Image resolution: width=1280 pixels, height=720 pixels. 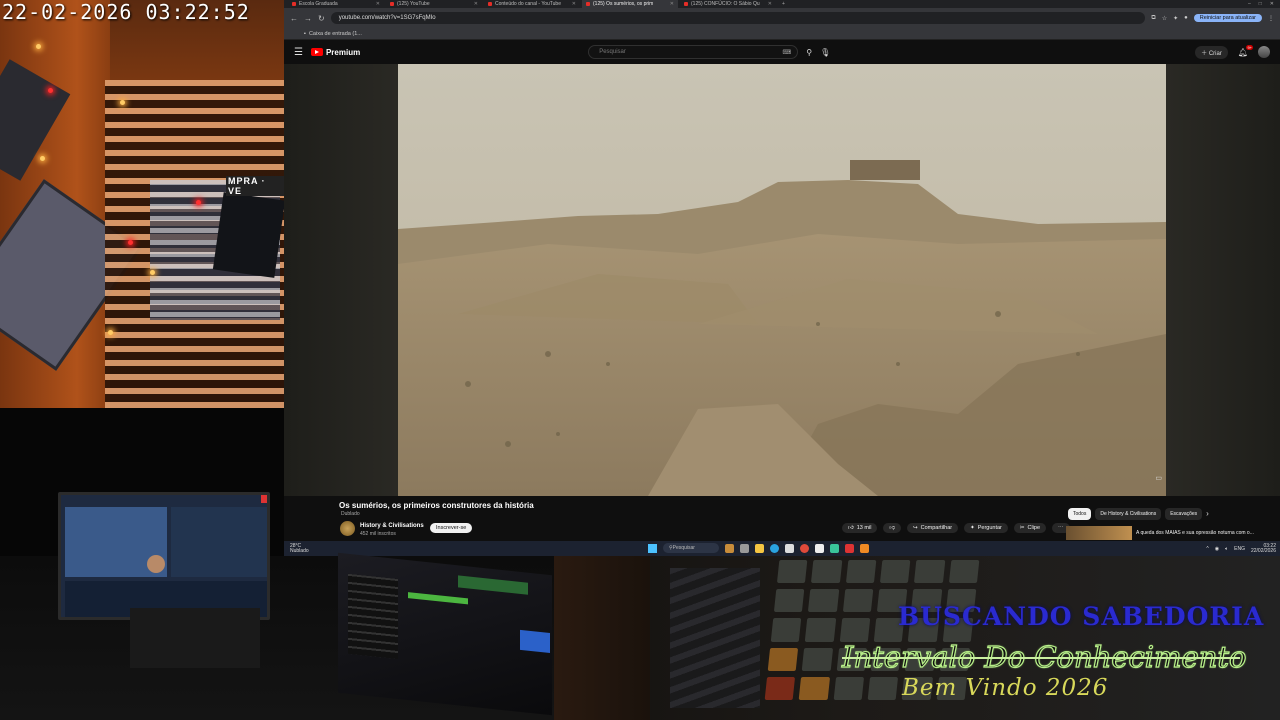 I want to click on logo-text: Premium, so click(x=343, y=52).